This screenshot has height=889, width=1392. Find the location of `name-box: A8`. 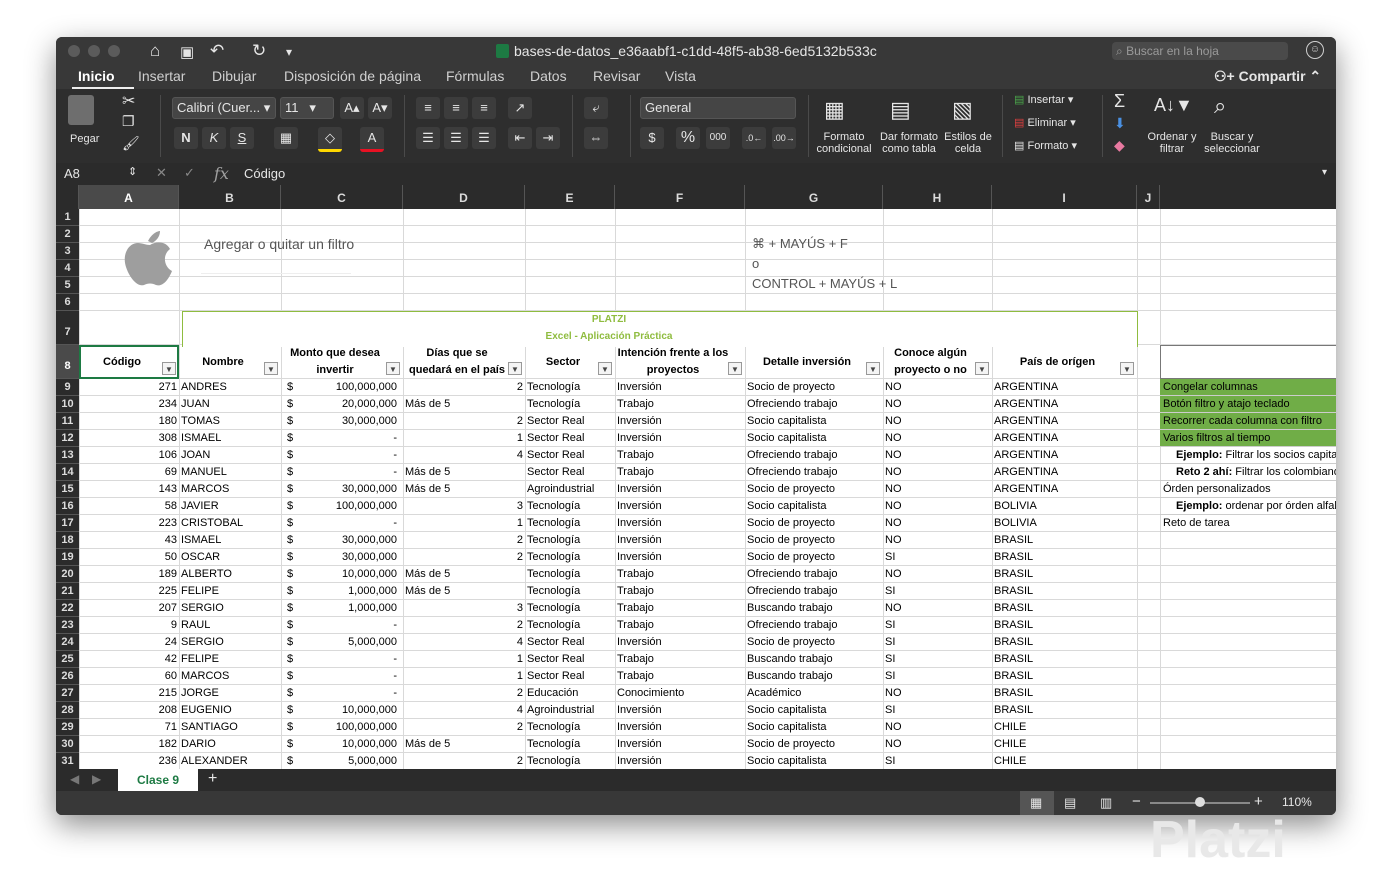

name-box: A8 is located at coordinates (72, 173).